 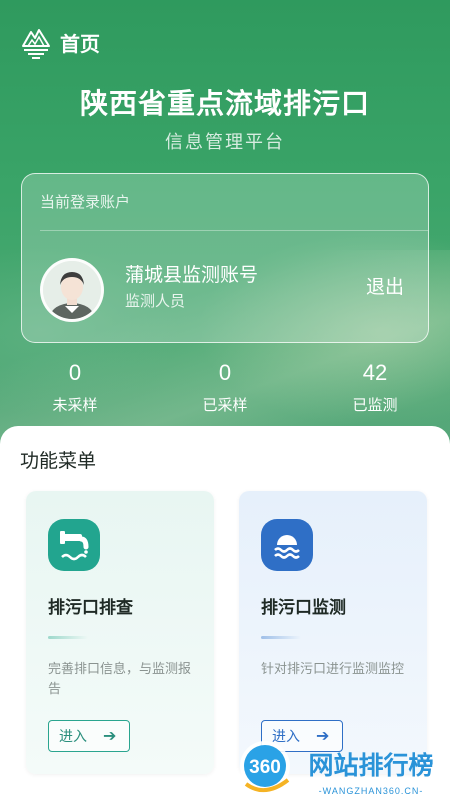 What do you see at coordinates (375, 372) in the screenshot?
I see `stat-value: 42` at bounding box center [375, 372].